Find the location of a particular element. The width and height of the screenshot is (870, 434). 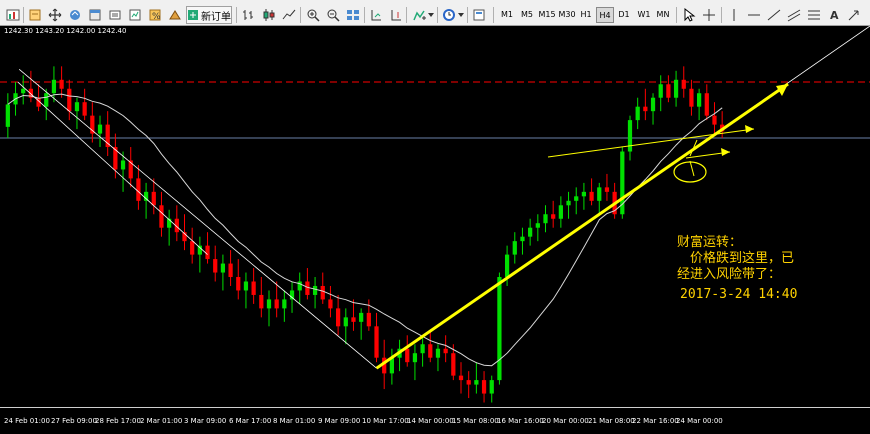

timeframe-m5: M5 is located at coordinates (527, 15).